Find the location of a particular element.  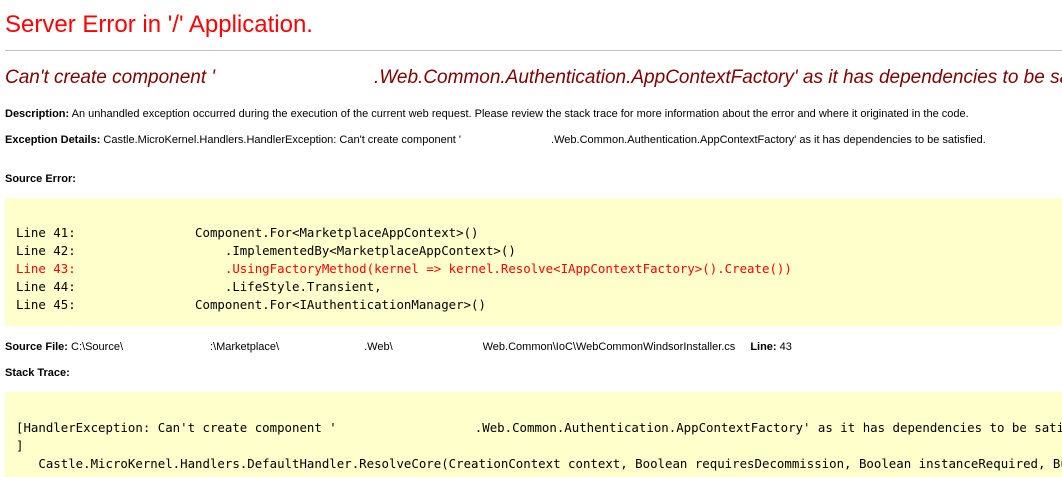

source-line-44: Line 44: .LifeStyle.Transient, is located at coordinates (199, 286).